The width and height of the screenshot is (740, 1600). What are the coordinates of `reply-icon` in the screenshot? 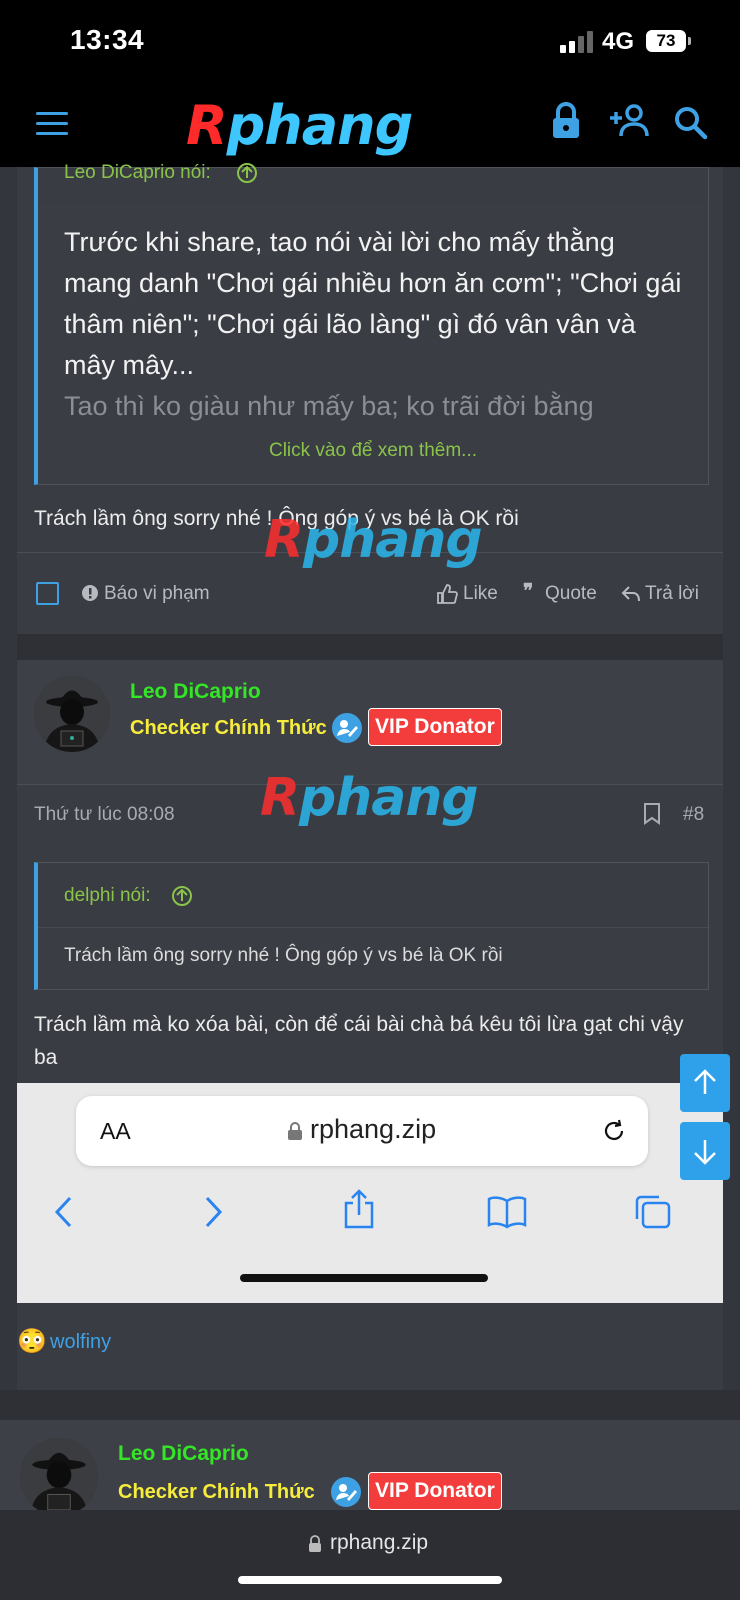 It's located at (631, 594).